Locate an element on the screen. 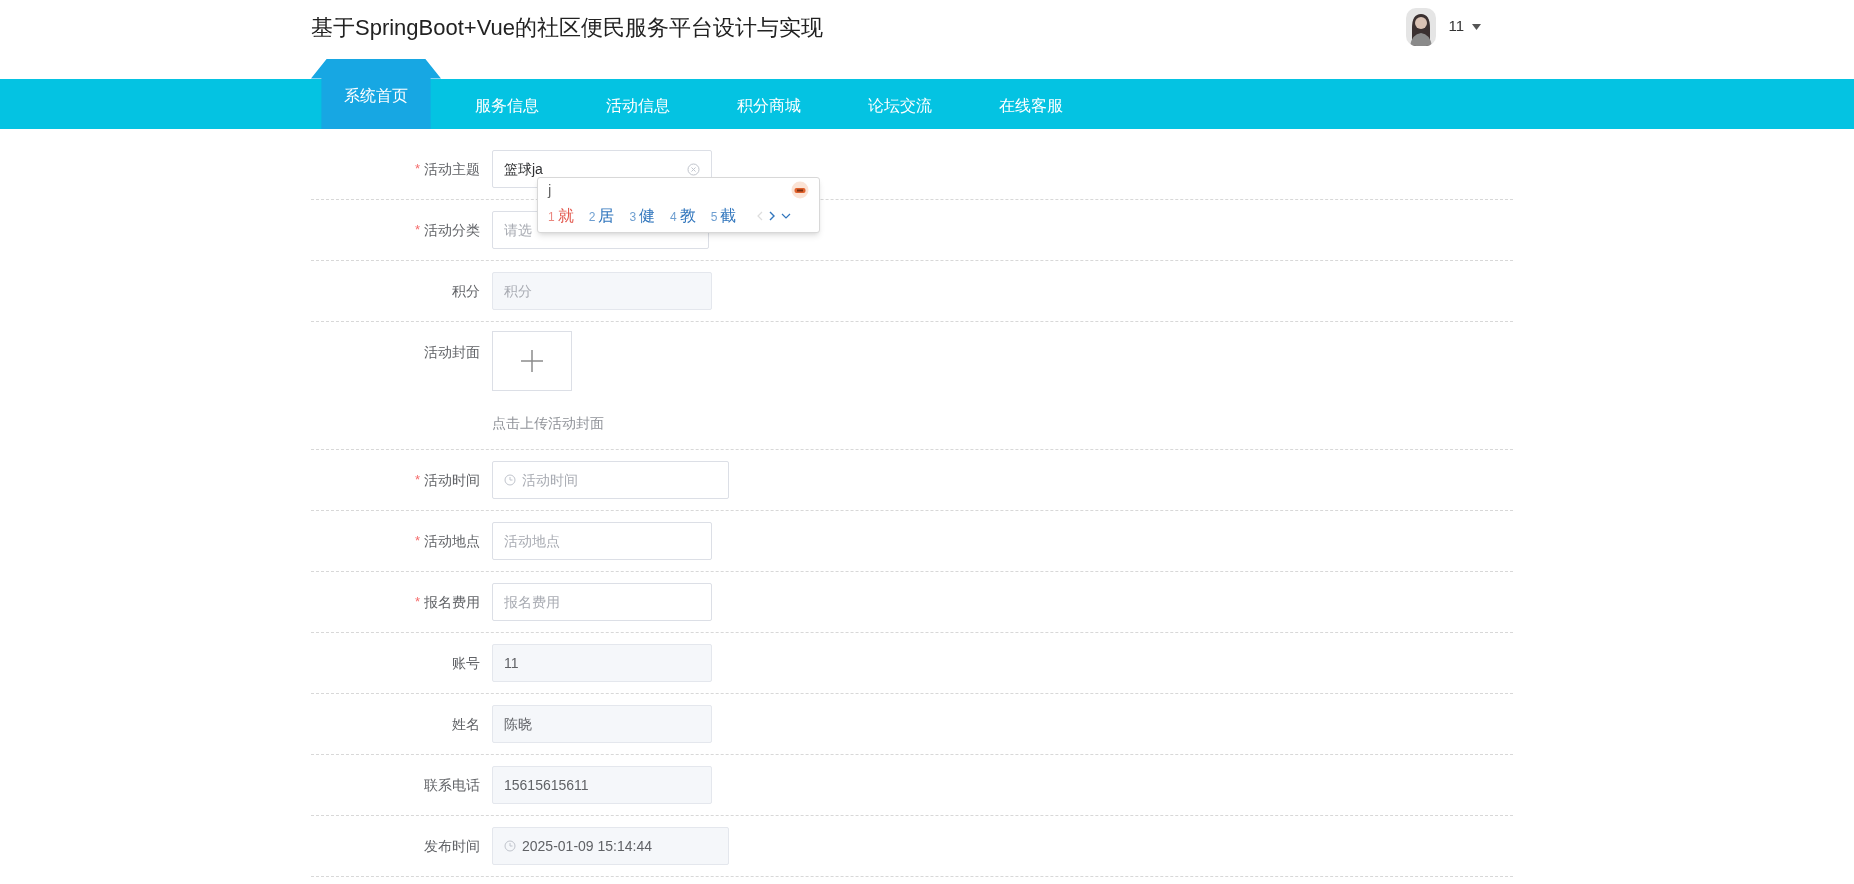 This screenshot has height=884, width=1854. field-label: 联系电话 is located at coordinates (452, 785).